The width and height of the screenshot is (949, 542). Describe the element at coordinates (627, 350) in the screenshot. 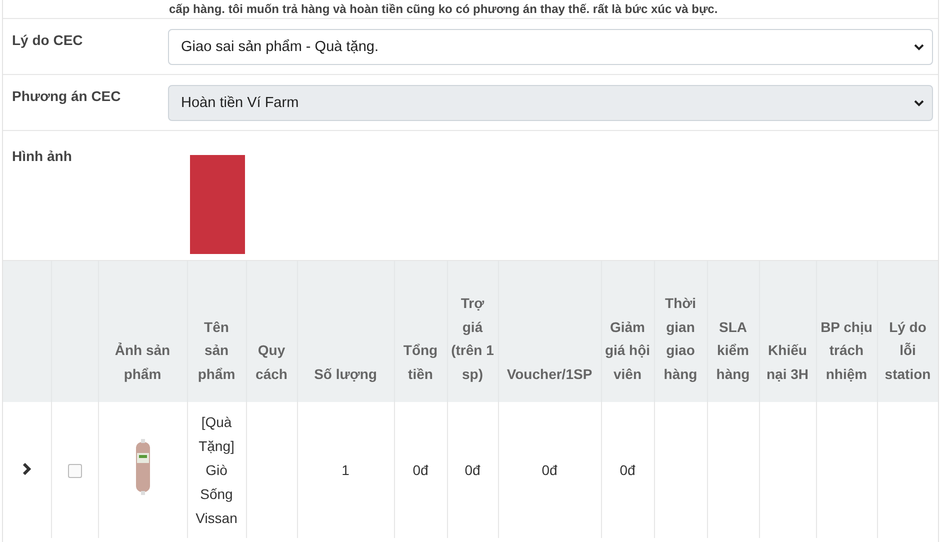

I see `column-header: Giảm giá hội viên` at that location.